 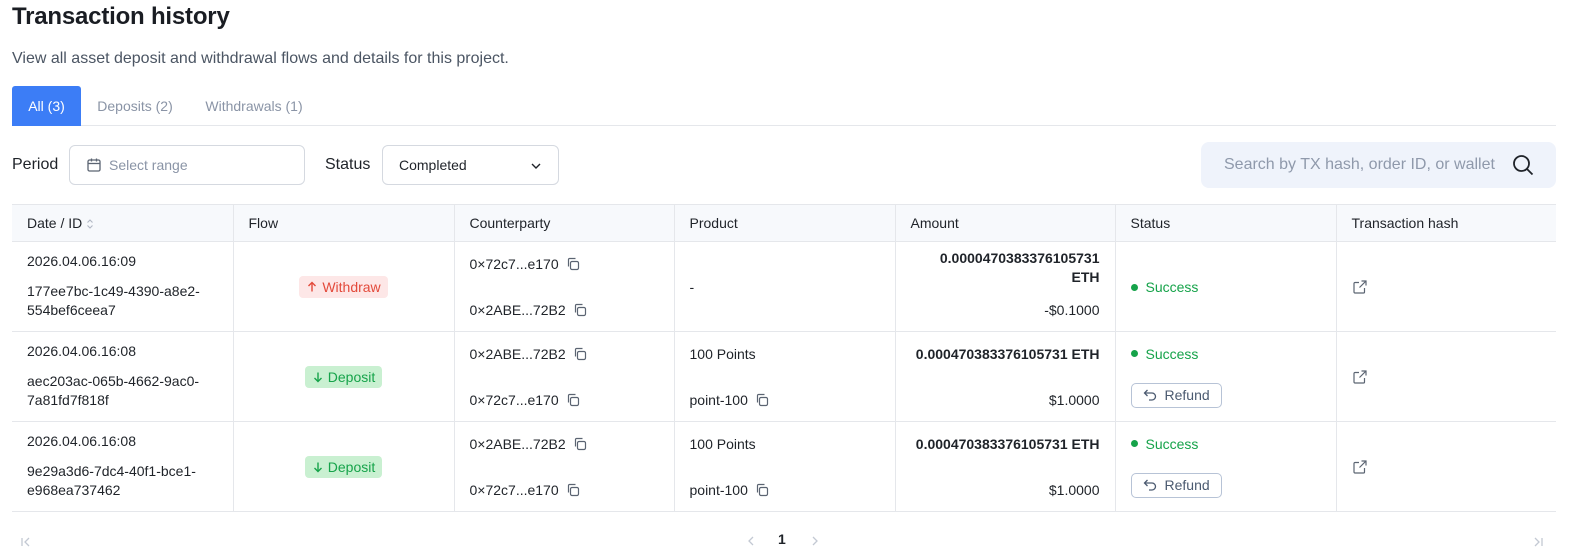 I want to click on amount-crypto: 0.0000470383376105731 ETH, so click(x=1019, y=267).